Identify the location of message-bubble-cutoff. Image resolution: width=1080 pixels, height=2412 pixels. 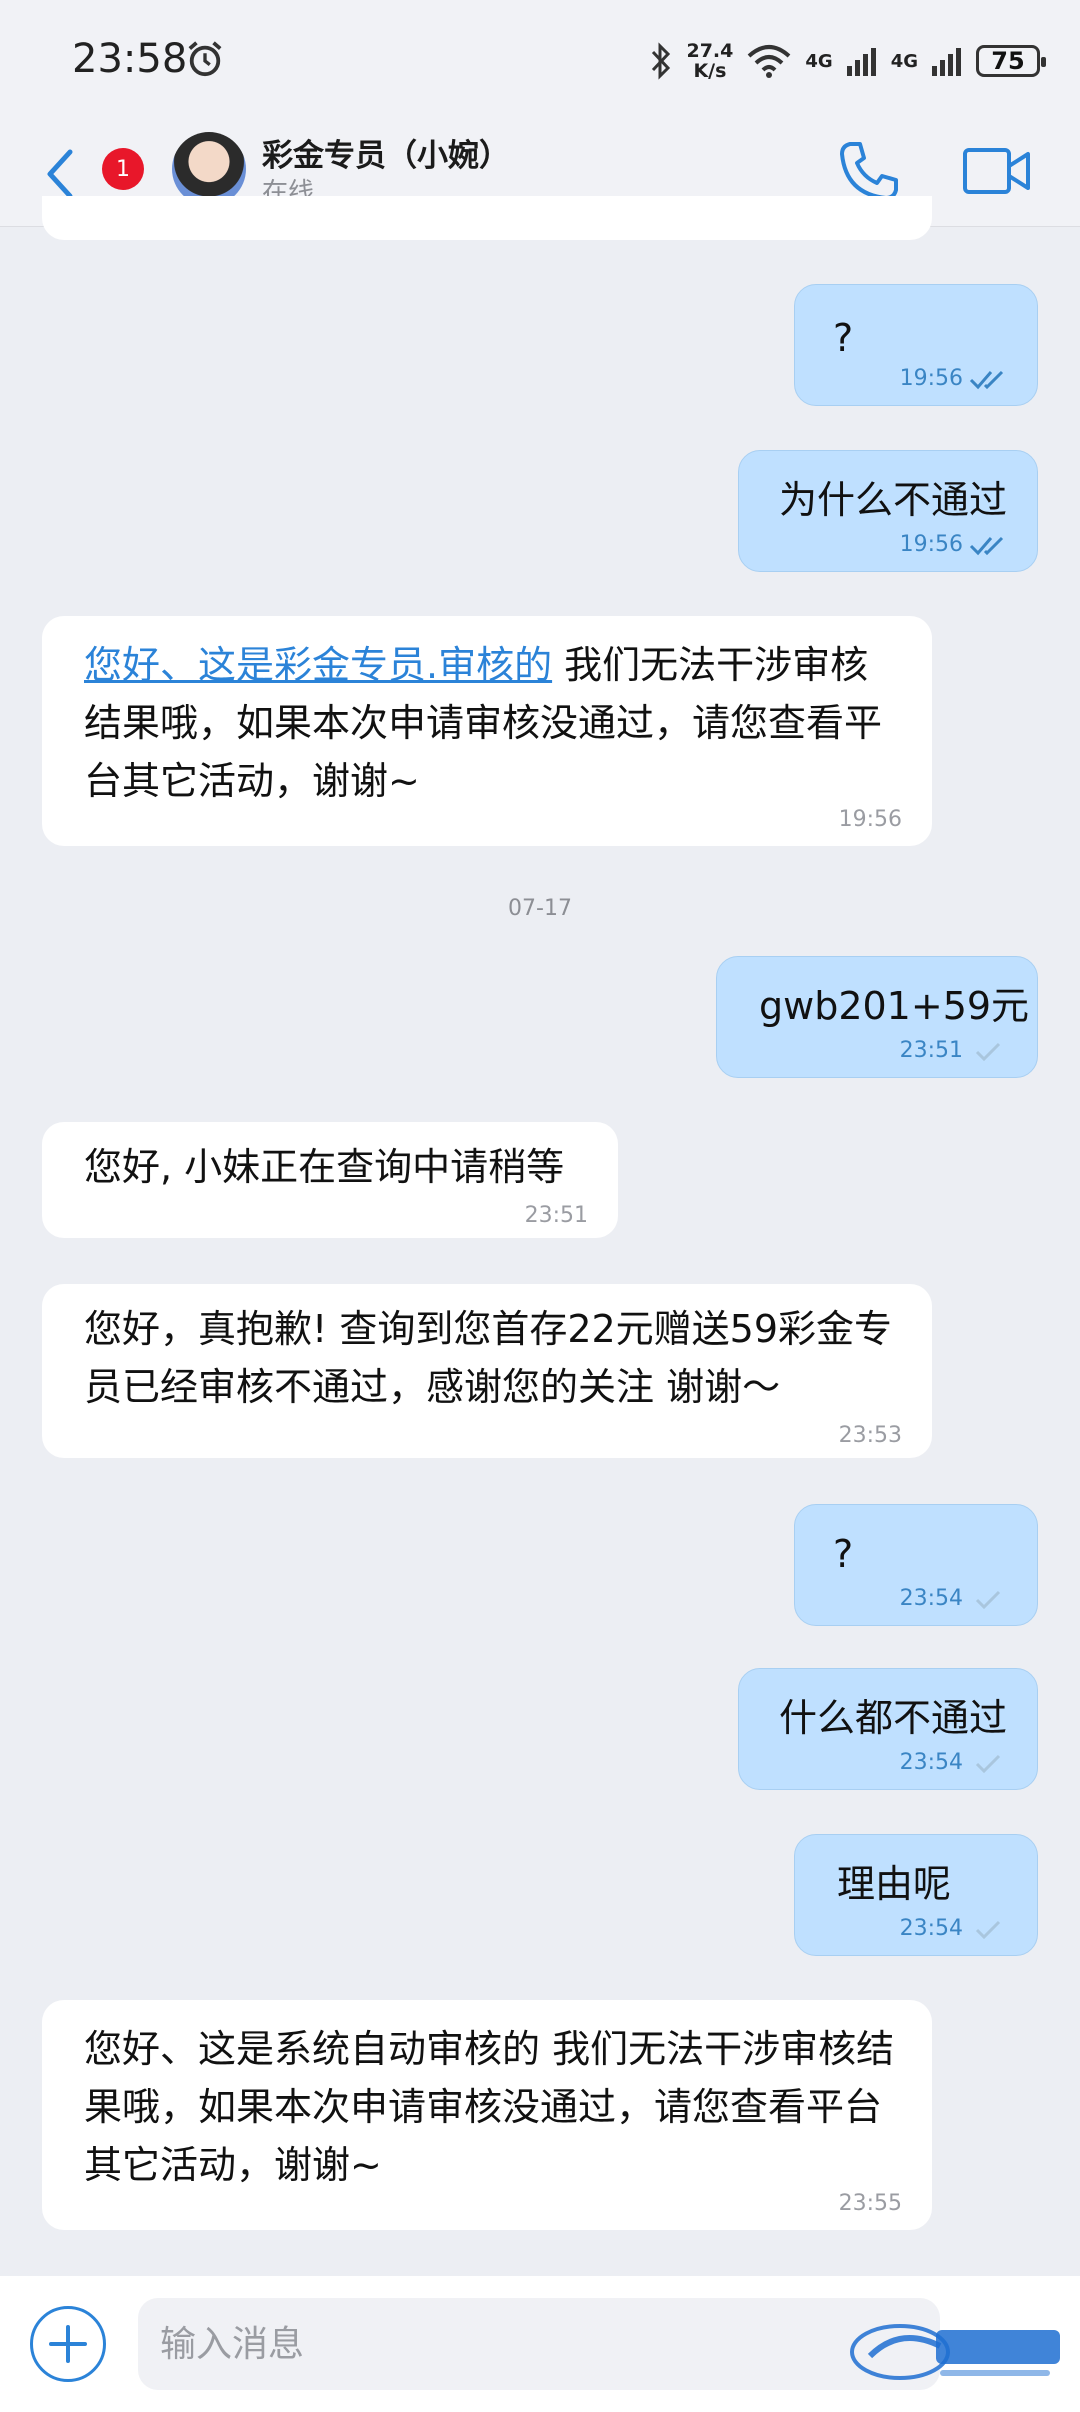
(487, 218).